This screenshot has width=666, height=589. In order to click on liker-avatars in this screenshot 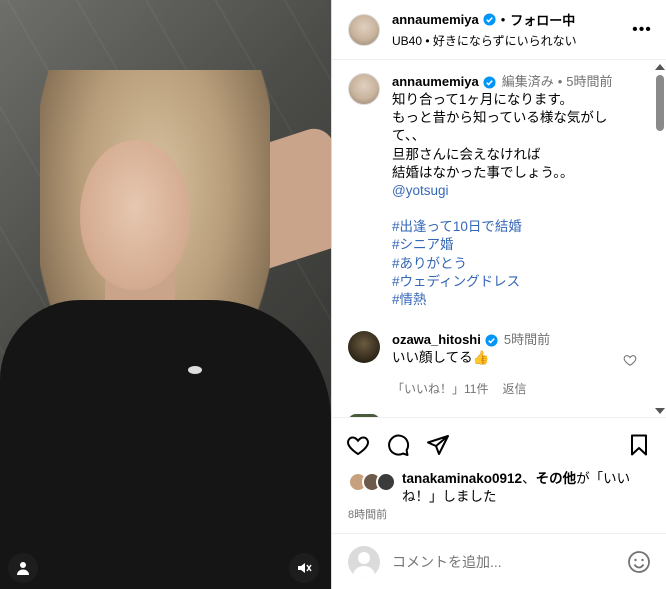, I will do `click(374, 483)`.